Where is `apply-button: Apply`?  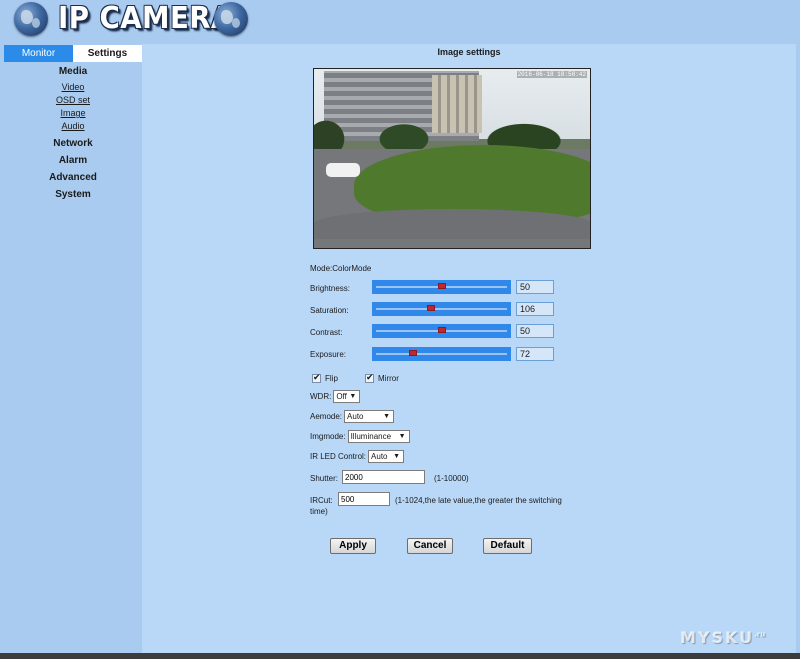 apply-button: Apply is located at coordinates (353, 546).